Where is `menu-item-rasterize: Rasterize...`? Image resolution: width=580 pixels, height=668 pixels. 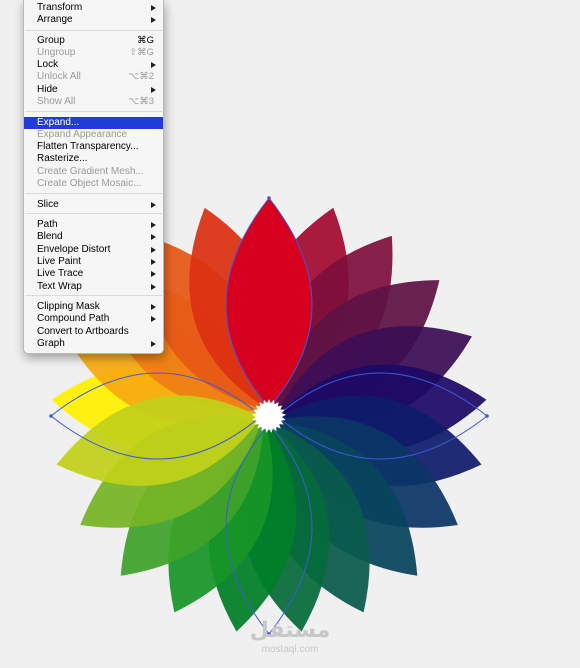 menu-item-rasterize: Rasterize... is located at coordinates (93, 159).